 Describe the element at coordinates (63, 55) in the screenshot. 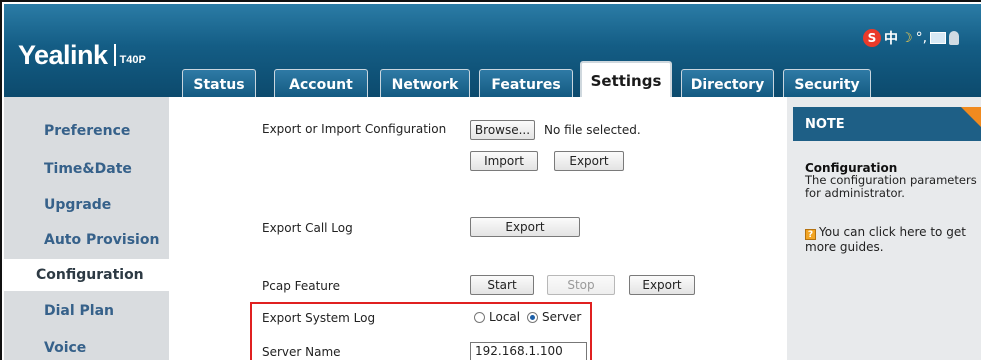

I see `brand-name: Yealink` at that location.